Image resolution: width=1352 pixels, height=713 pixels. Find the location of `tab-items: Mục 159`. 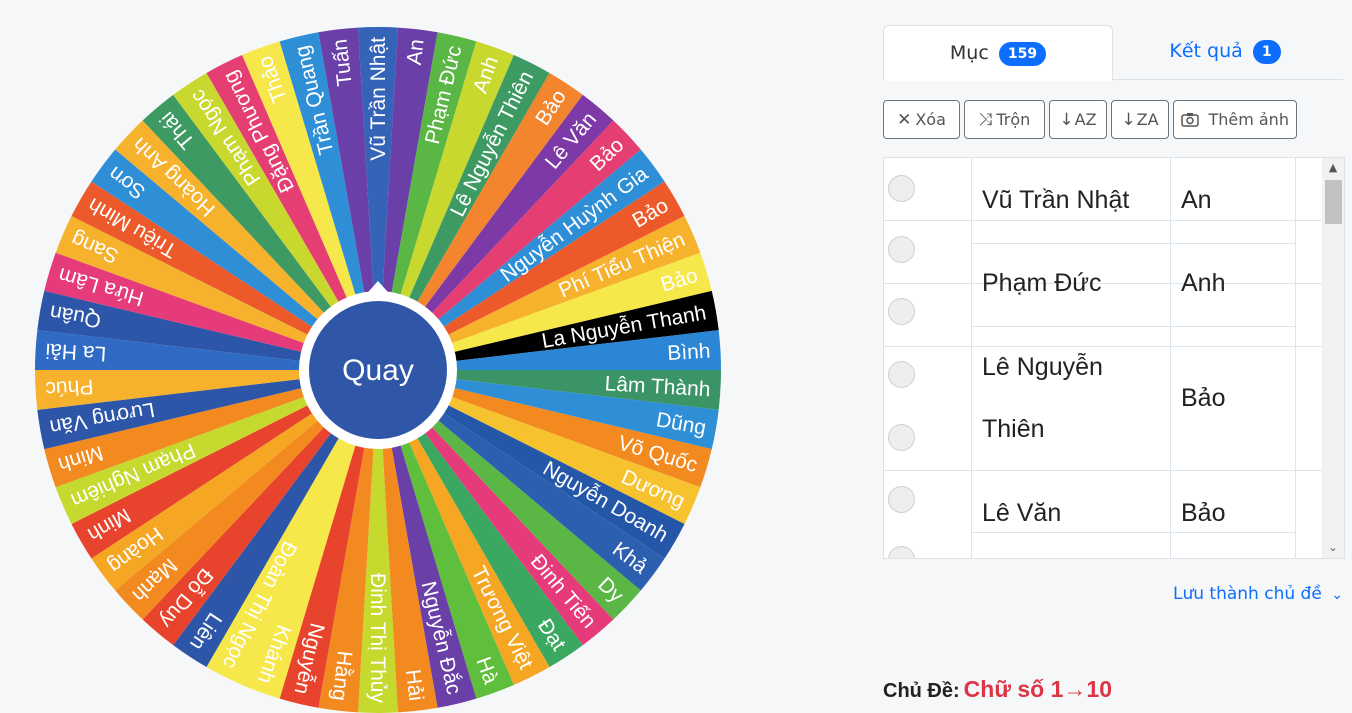

tab-items: Mục 159 is located at coordinates (998, 53).